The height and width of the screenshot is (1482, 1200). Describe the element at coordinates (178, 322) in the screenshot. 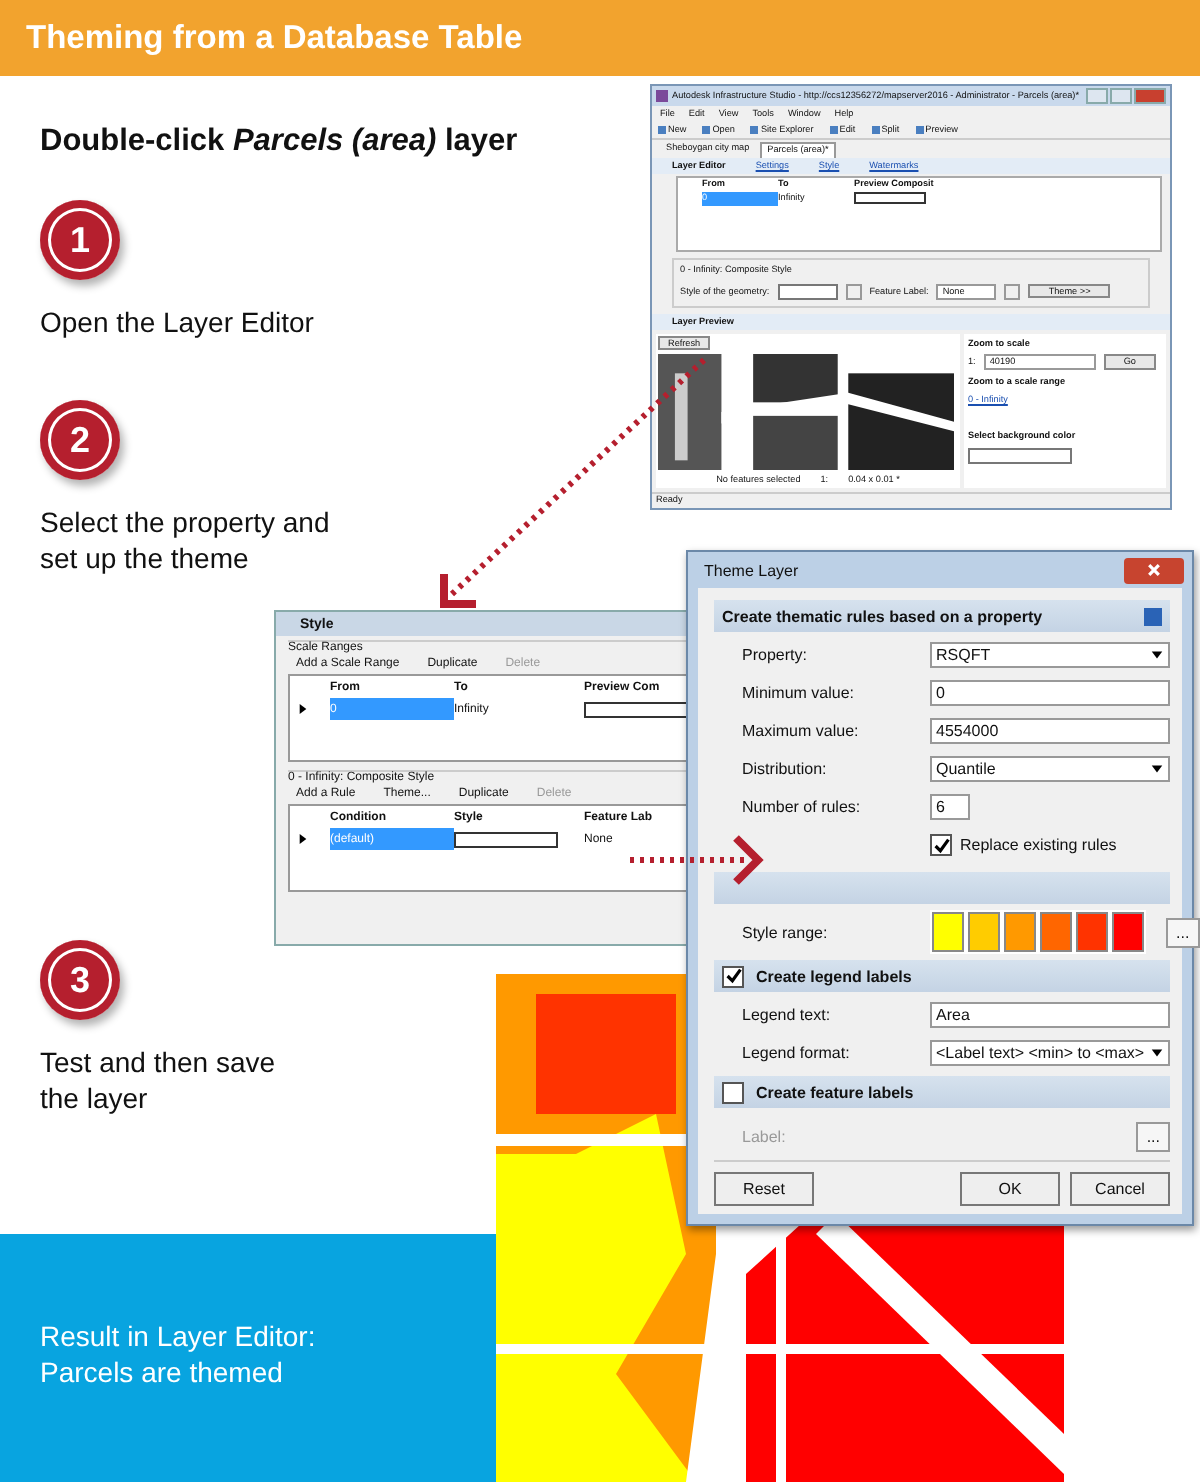

I see `step-text: Open the Layer Editor` at that location.